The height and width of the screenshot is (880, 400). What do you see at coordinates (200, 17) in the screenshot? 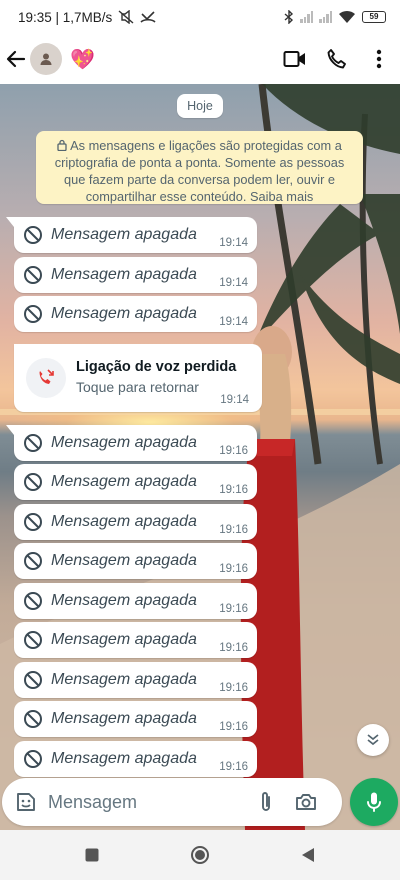
I see `status-bar: 19:35 | 1,7MB/s 59` at bounding box center [200, 17].